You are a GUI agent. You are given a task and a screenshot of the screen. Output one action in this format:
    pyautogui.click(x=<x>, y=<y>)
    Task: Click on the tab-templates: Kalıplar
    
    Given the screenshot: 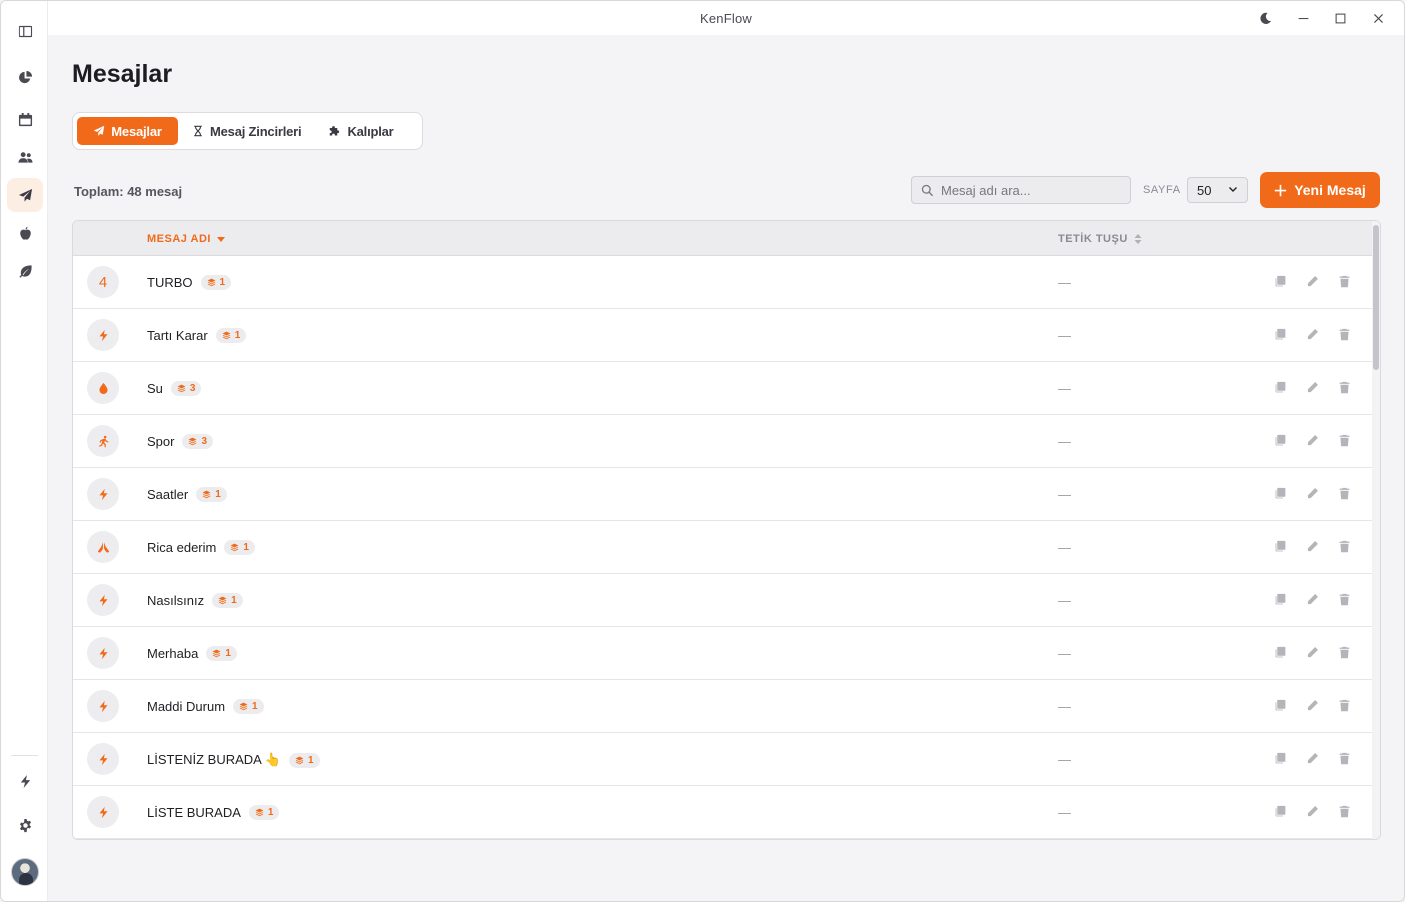 What is the action you would take?
    pyautogui.click(x=361, y=131)
    